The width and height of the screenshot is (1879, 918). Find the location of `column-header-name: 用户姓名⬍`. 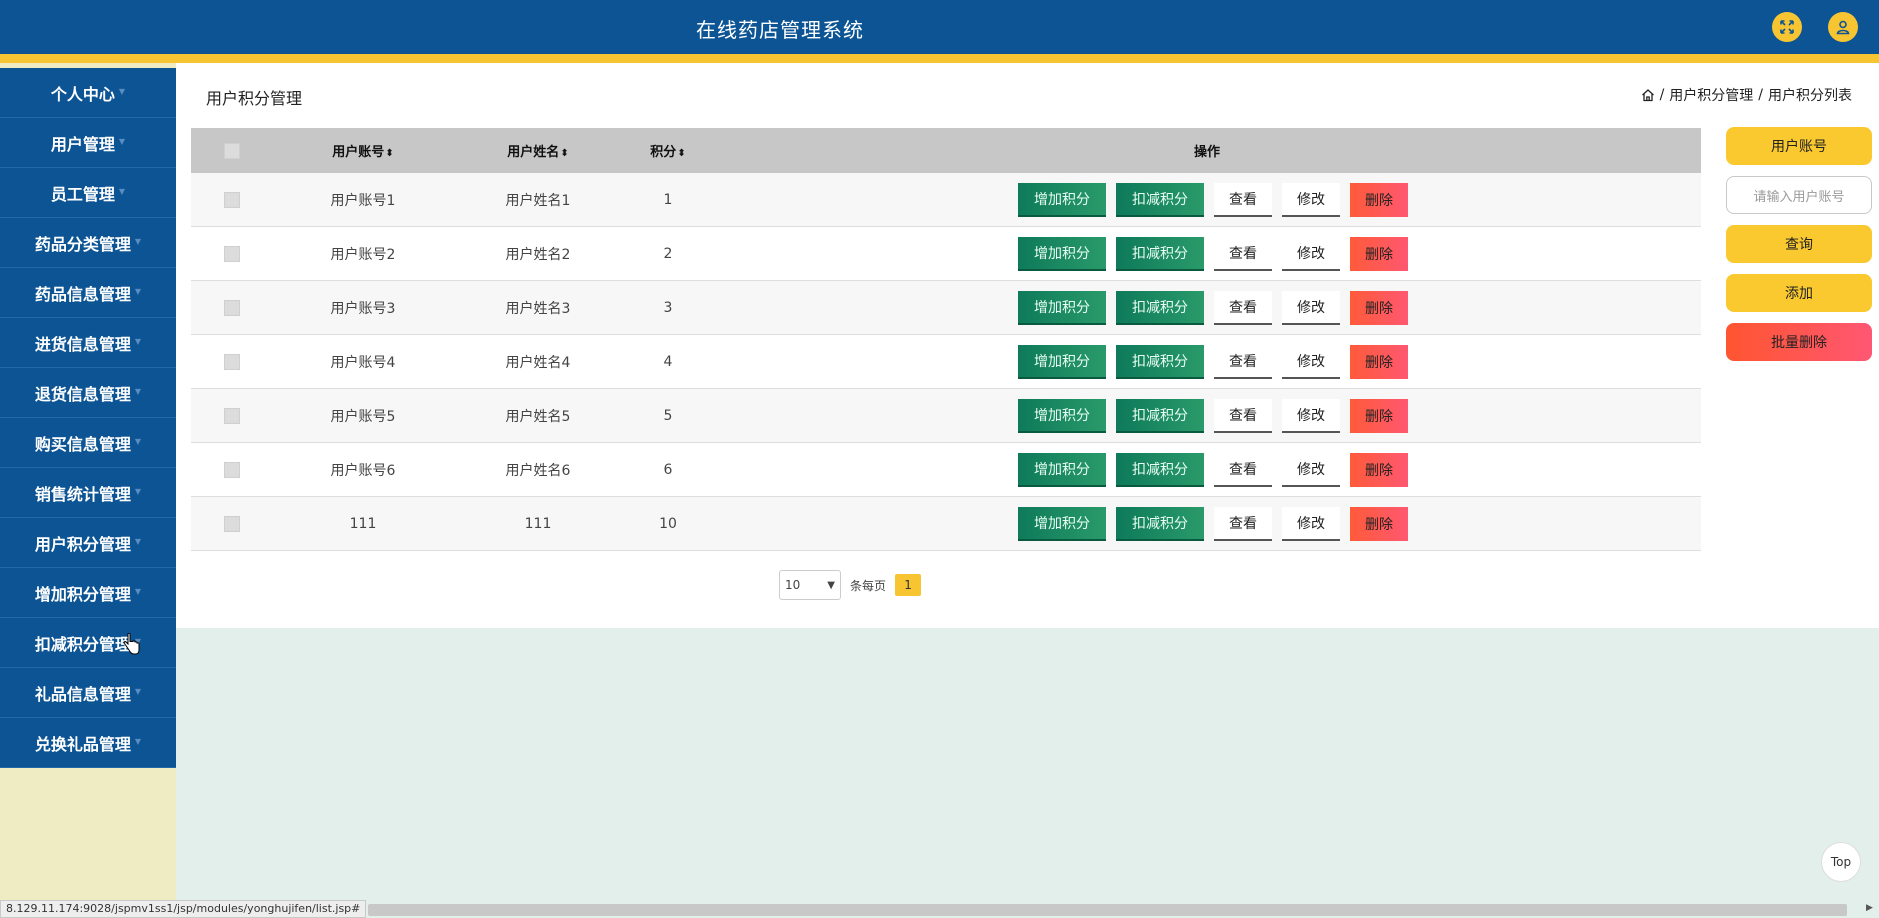

column-header-name: 用户姓名⬍ is located at coordinates (538, 150).